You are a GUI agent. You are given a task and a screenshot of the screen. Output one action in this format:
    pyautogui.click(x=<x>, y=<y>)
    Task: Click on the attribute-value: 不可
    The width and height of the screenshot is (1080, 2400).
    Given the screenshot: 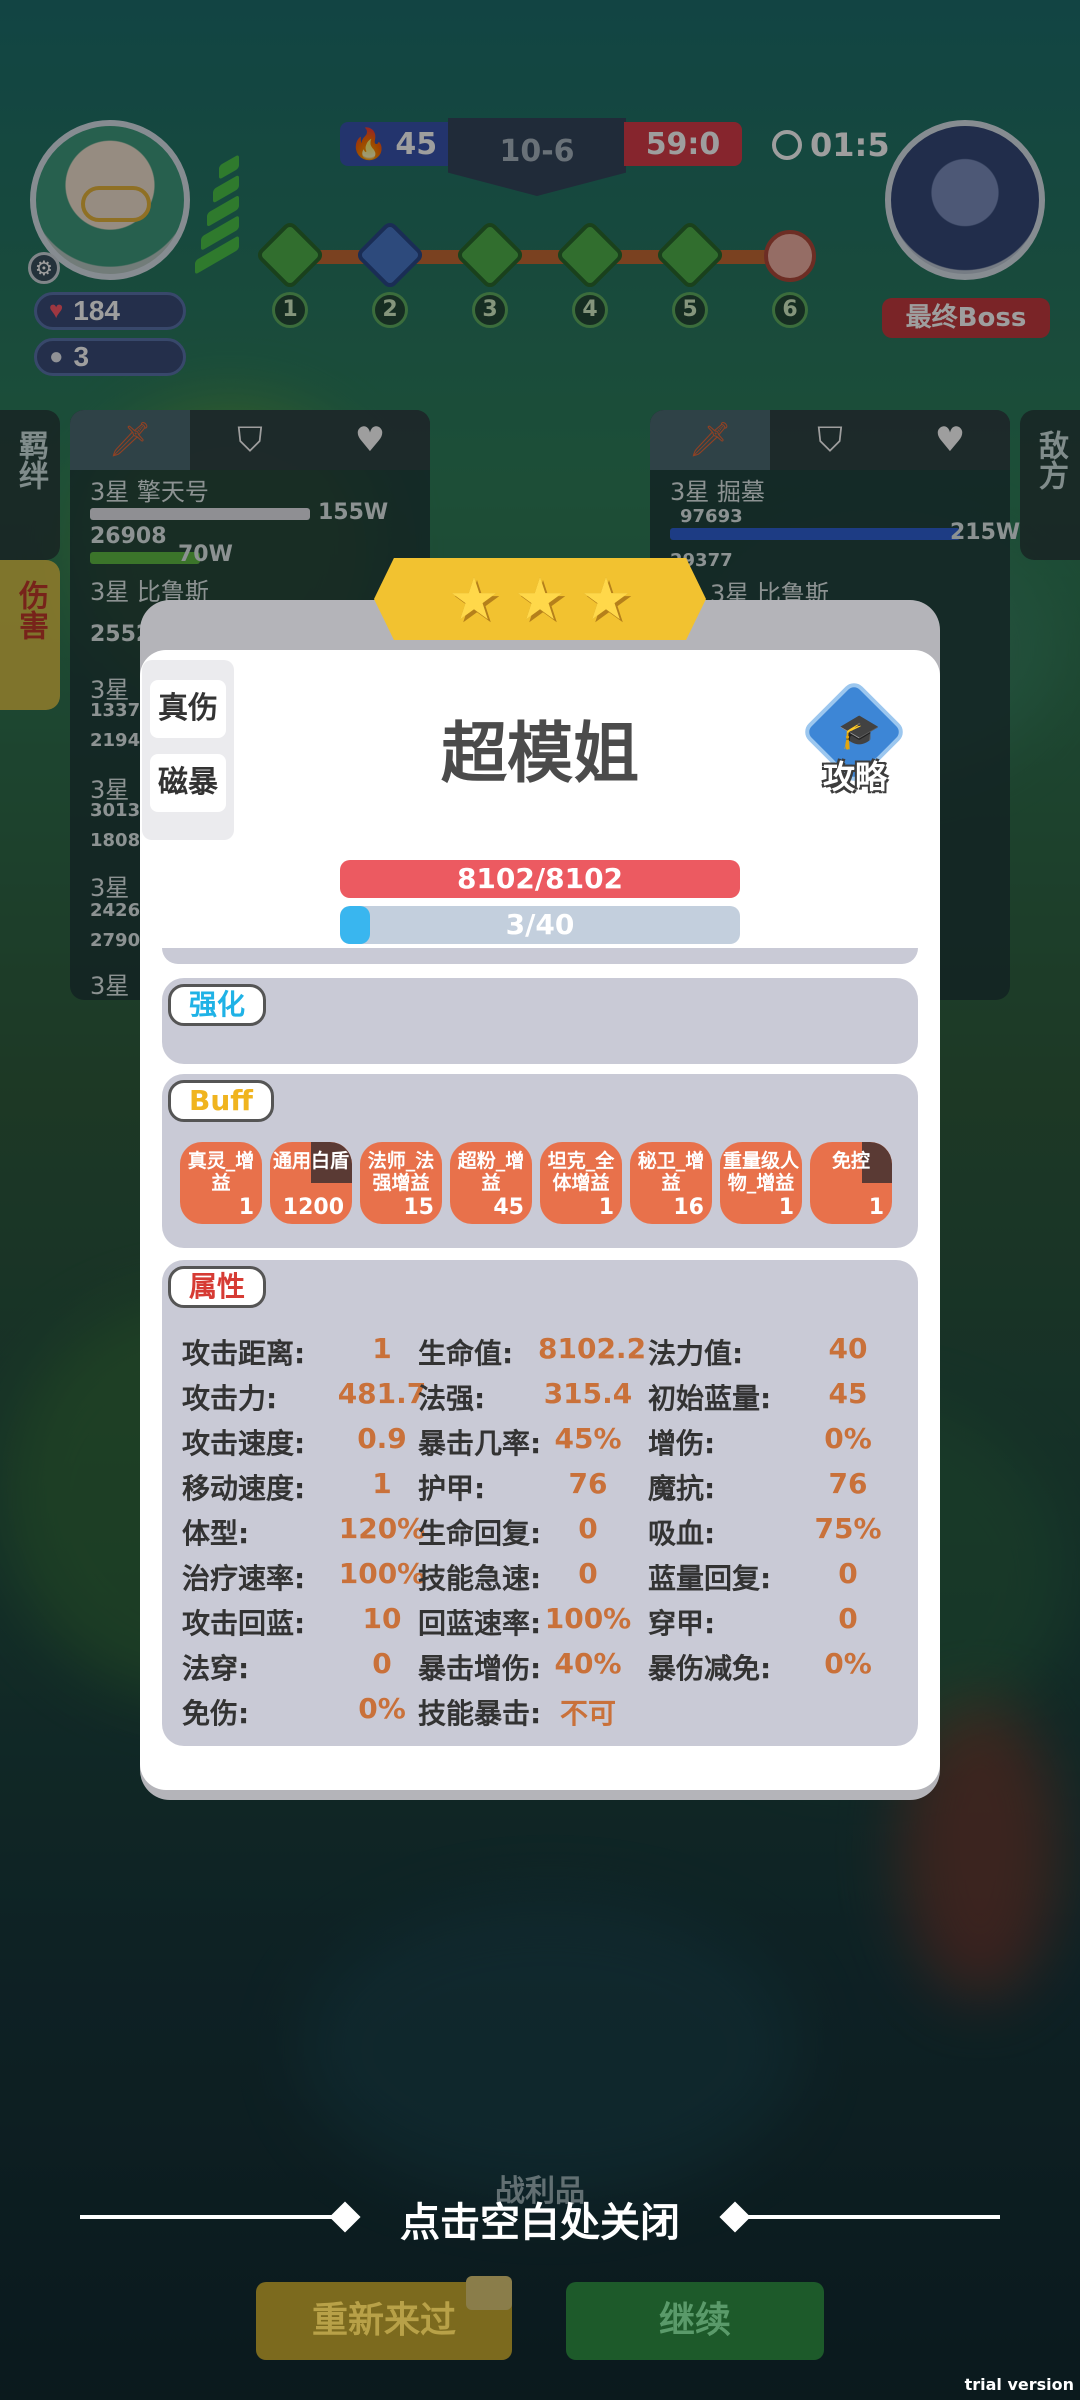 What is the action you would take?
    pyautogui.click(x=587, y=1713)
    